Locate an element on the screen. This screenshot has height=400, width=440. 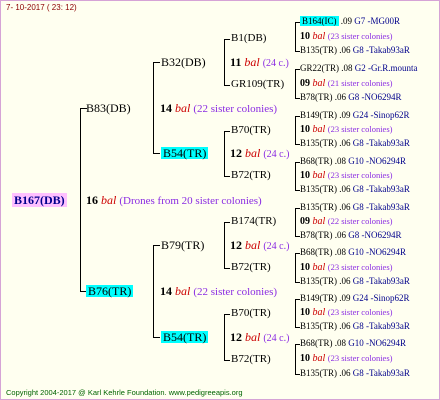
gen4-row-11: B68(TR) .08 G10 -NO6294R is located at coordinates (353, 252).